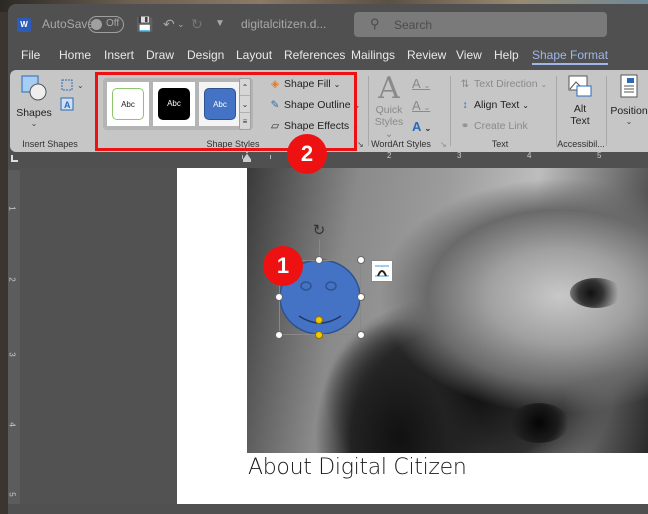 The width and height of the screenshot is (648, 514). I want to click on annotation-badge-1: 1, so click(283, 266).